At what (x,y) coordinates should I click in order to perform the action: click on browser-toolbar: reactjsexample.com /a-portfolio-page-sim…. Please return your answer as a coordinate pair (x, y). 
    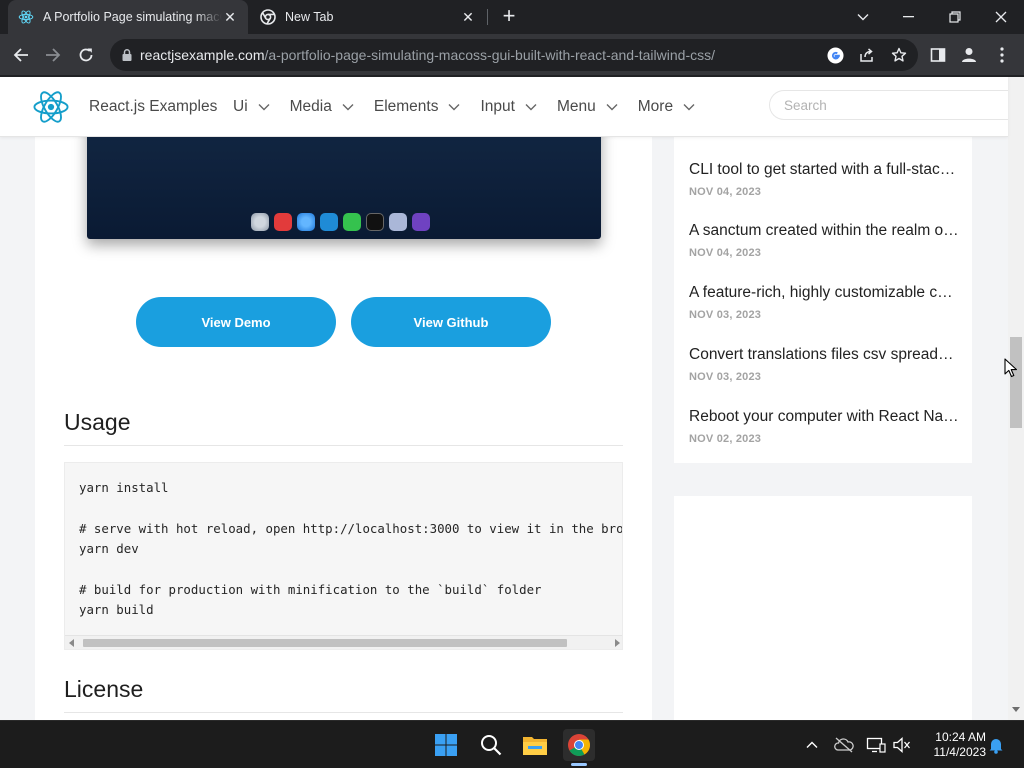
    Looking at the image, I should click on (512, 55).